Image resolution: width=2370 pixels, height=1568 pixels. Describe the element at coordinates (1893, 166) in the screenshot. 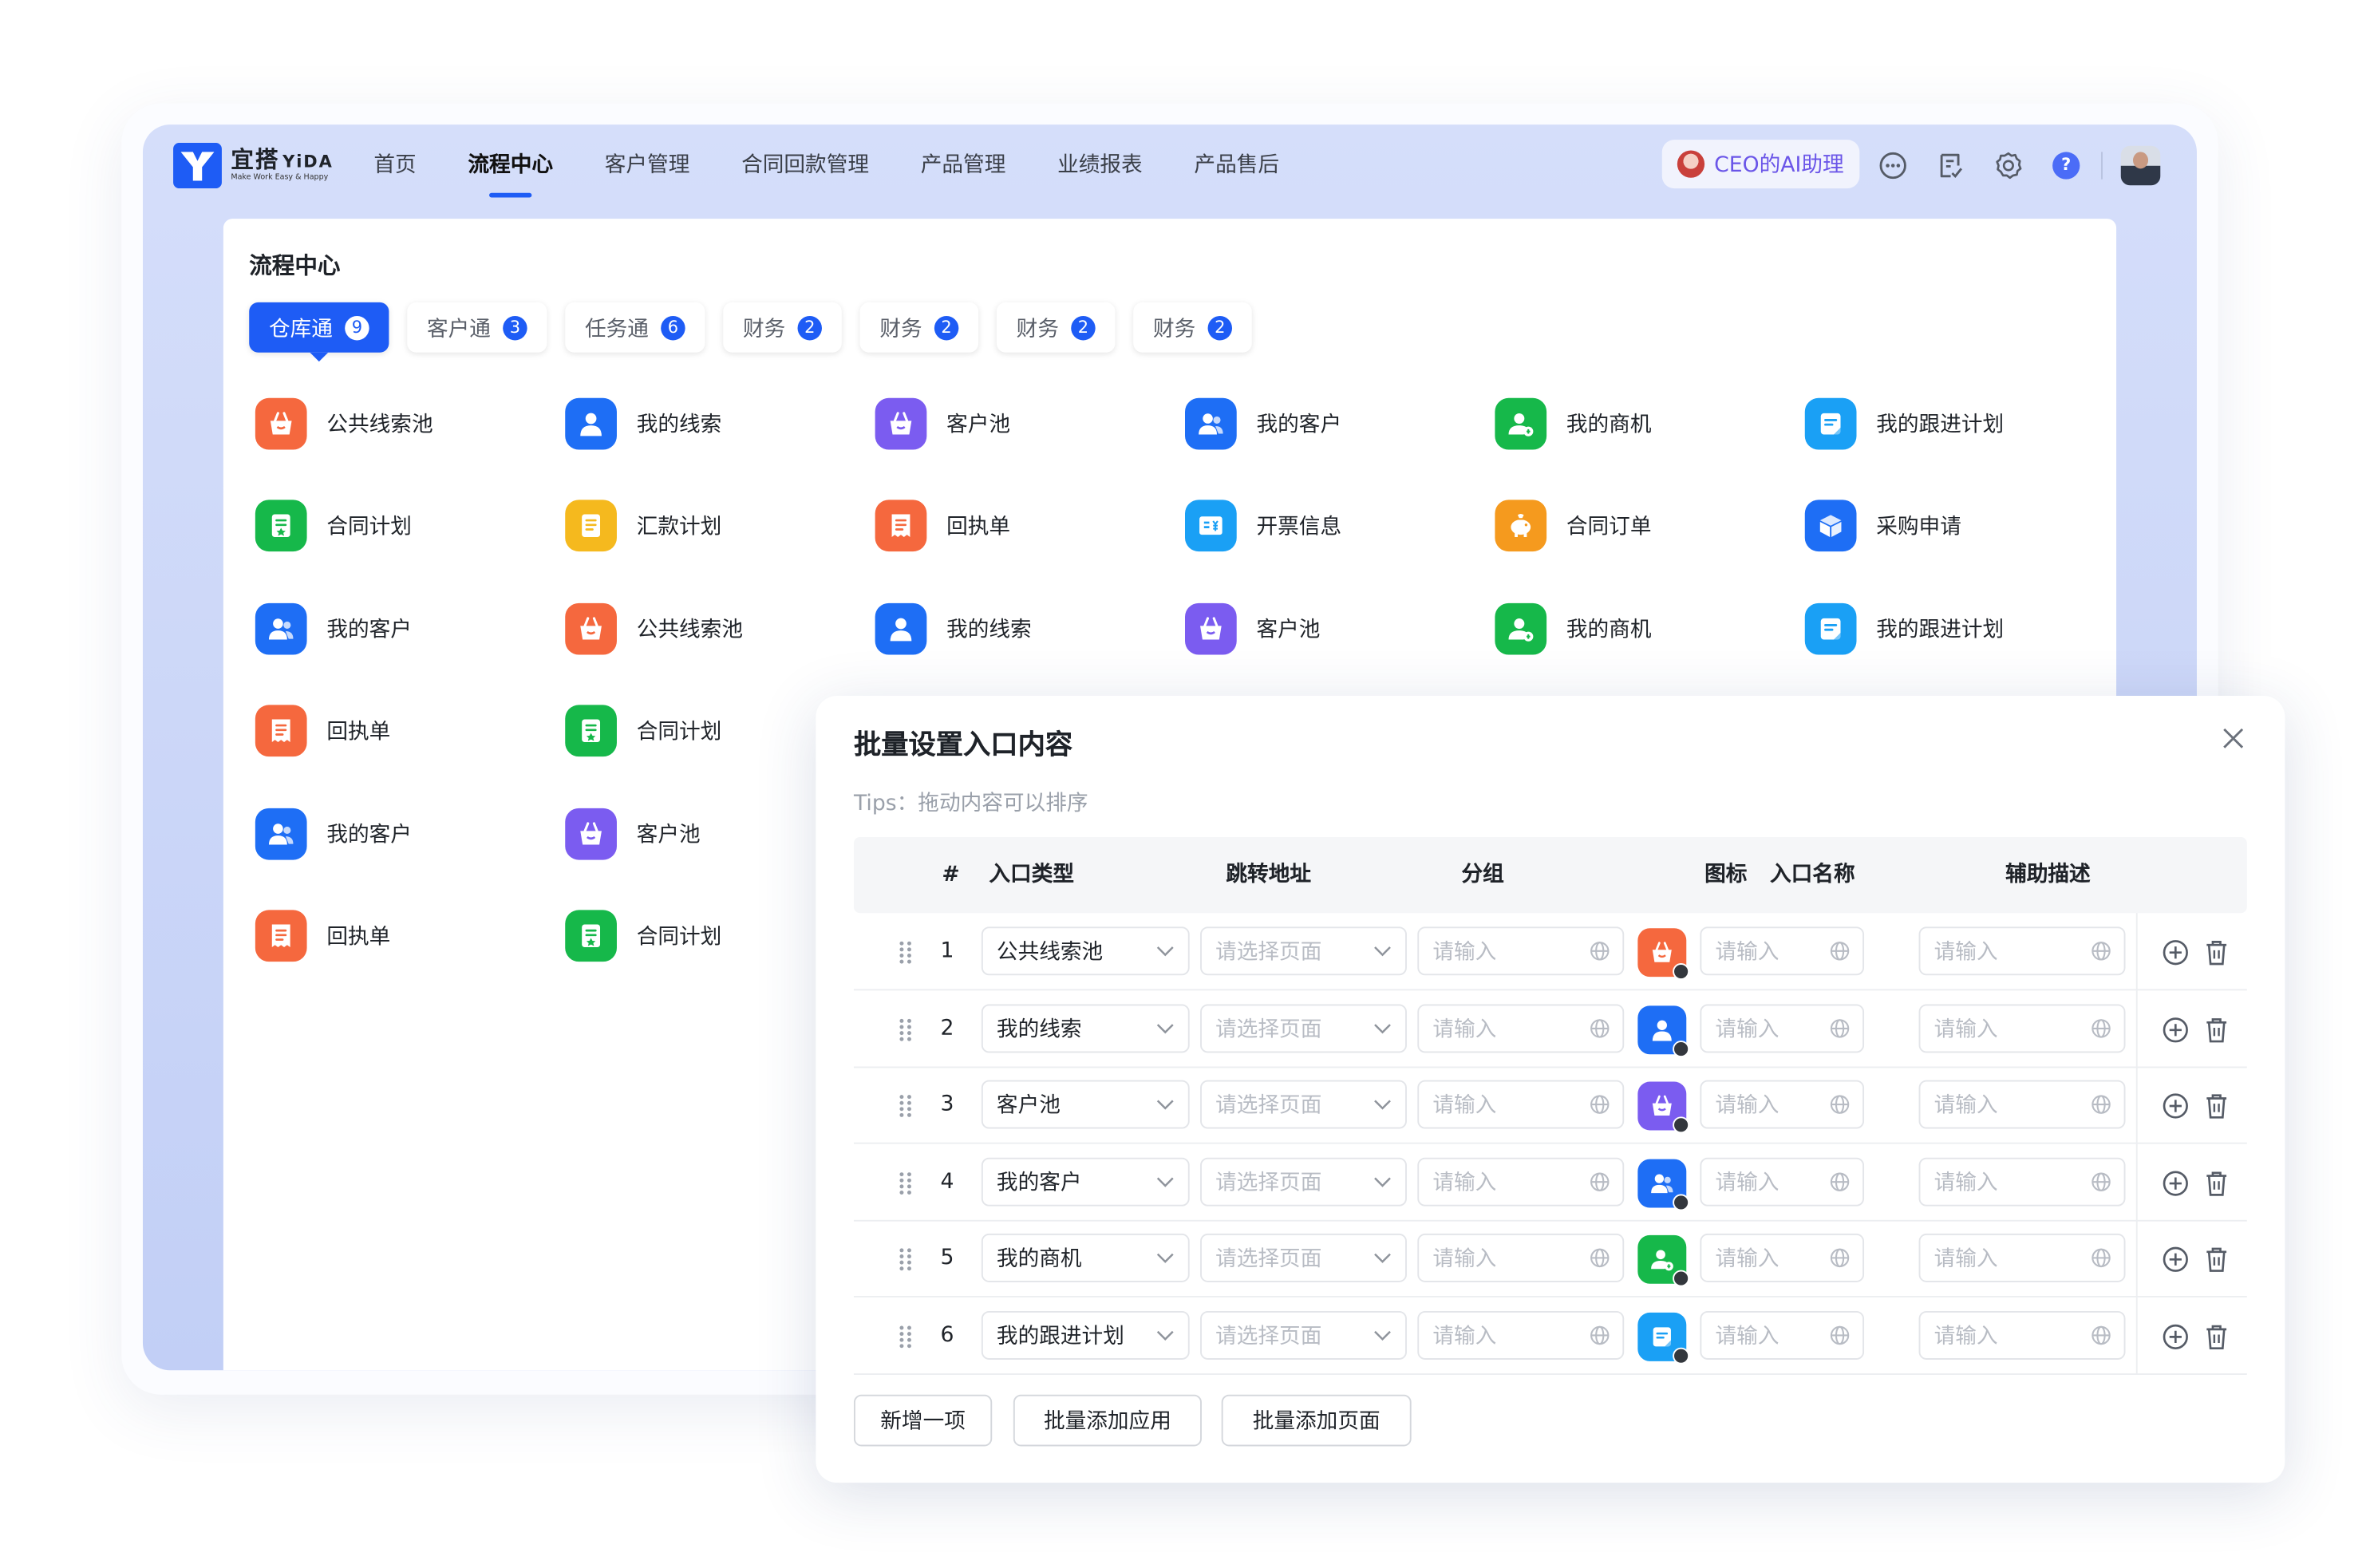

I see `more-circle-icon` at that location.